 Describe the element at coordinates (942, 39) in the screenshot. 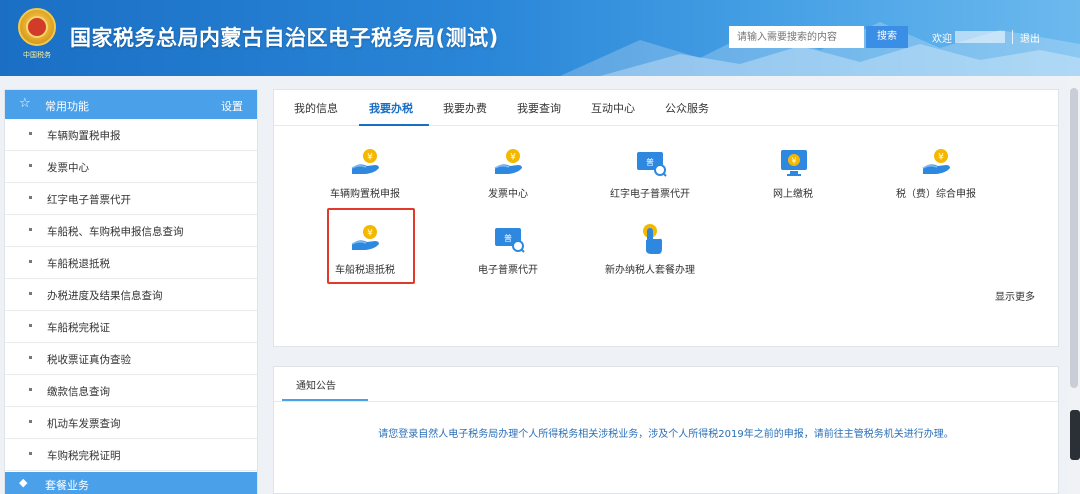

I see `welcome-text: 欢迎` at that location.